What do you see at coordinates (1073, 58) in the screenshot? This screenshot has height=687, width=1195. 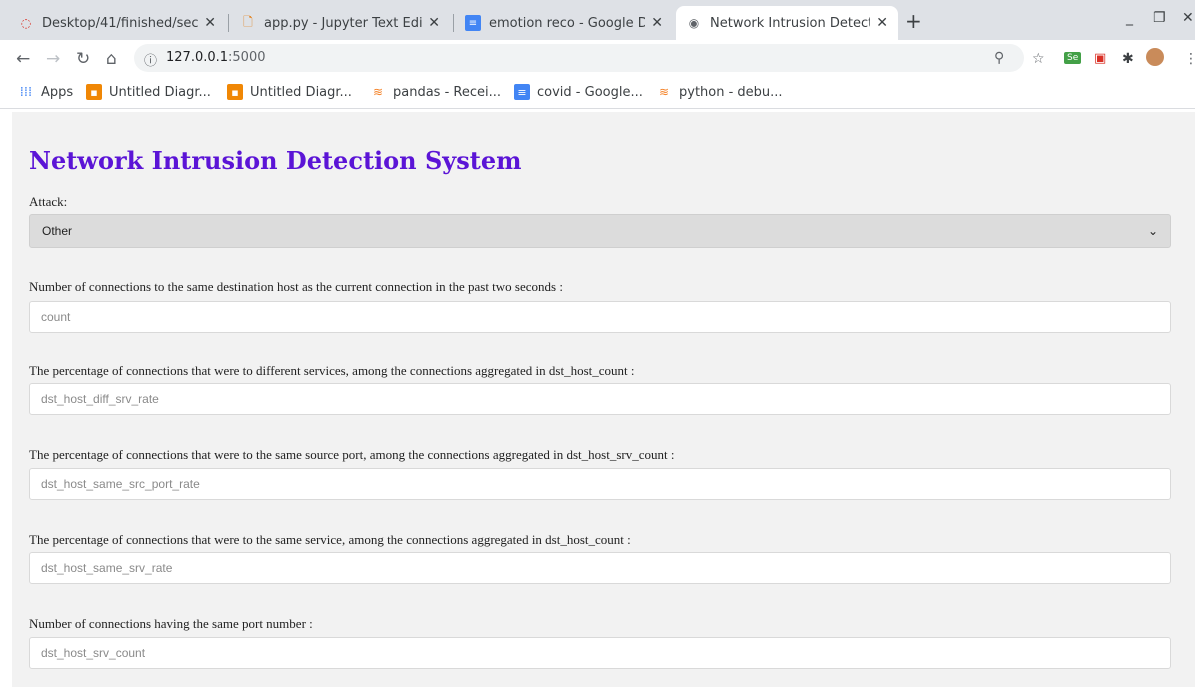 I see `selenium-extension-icon: Se` at bounding box center [1073, 58].